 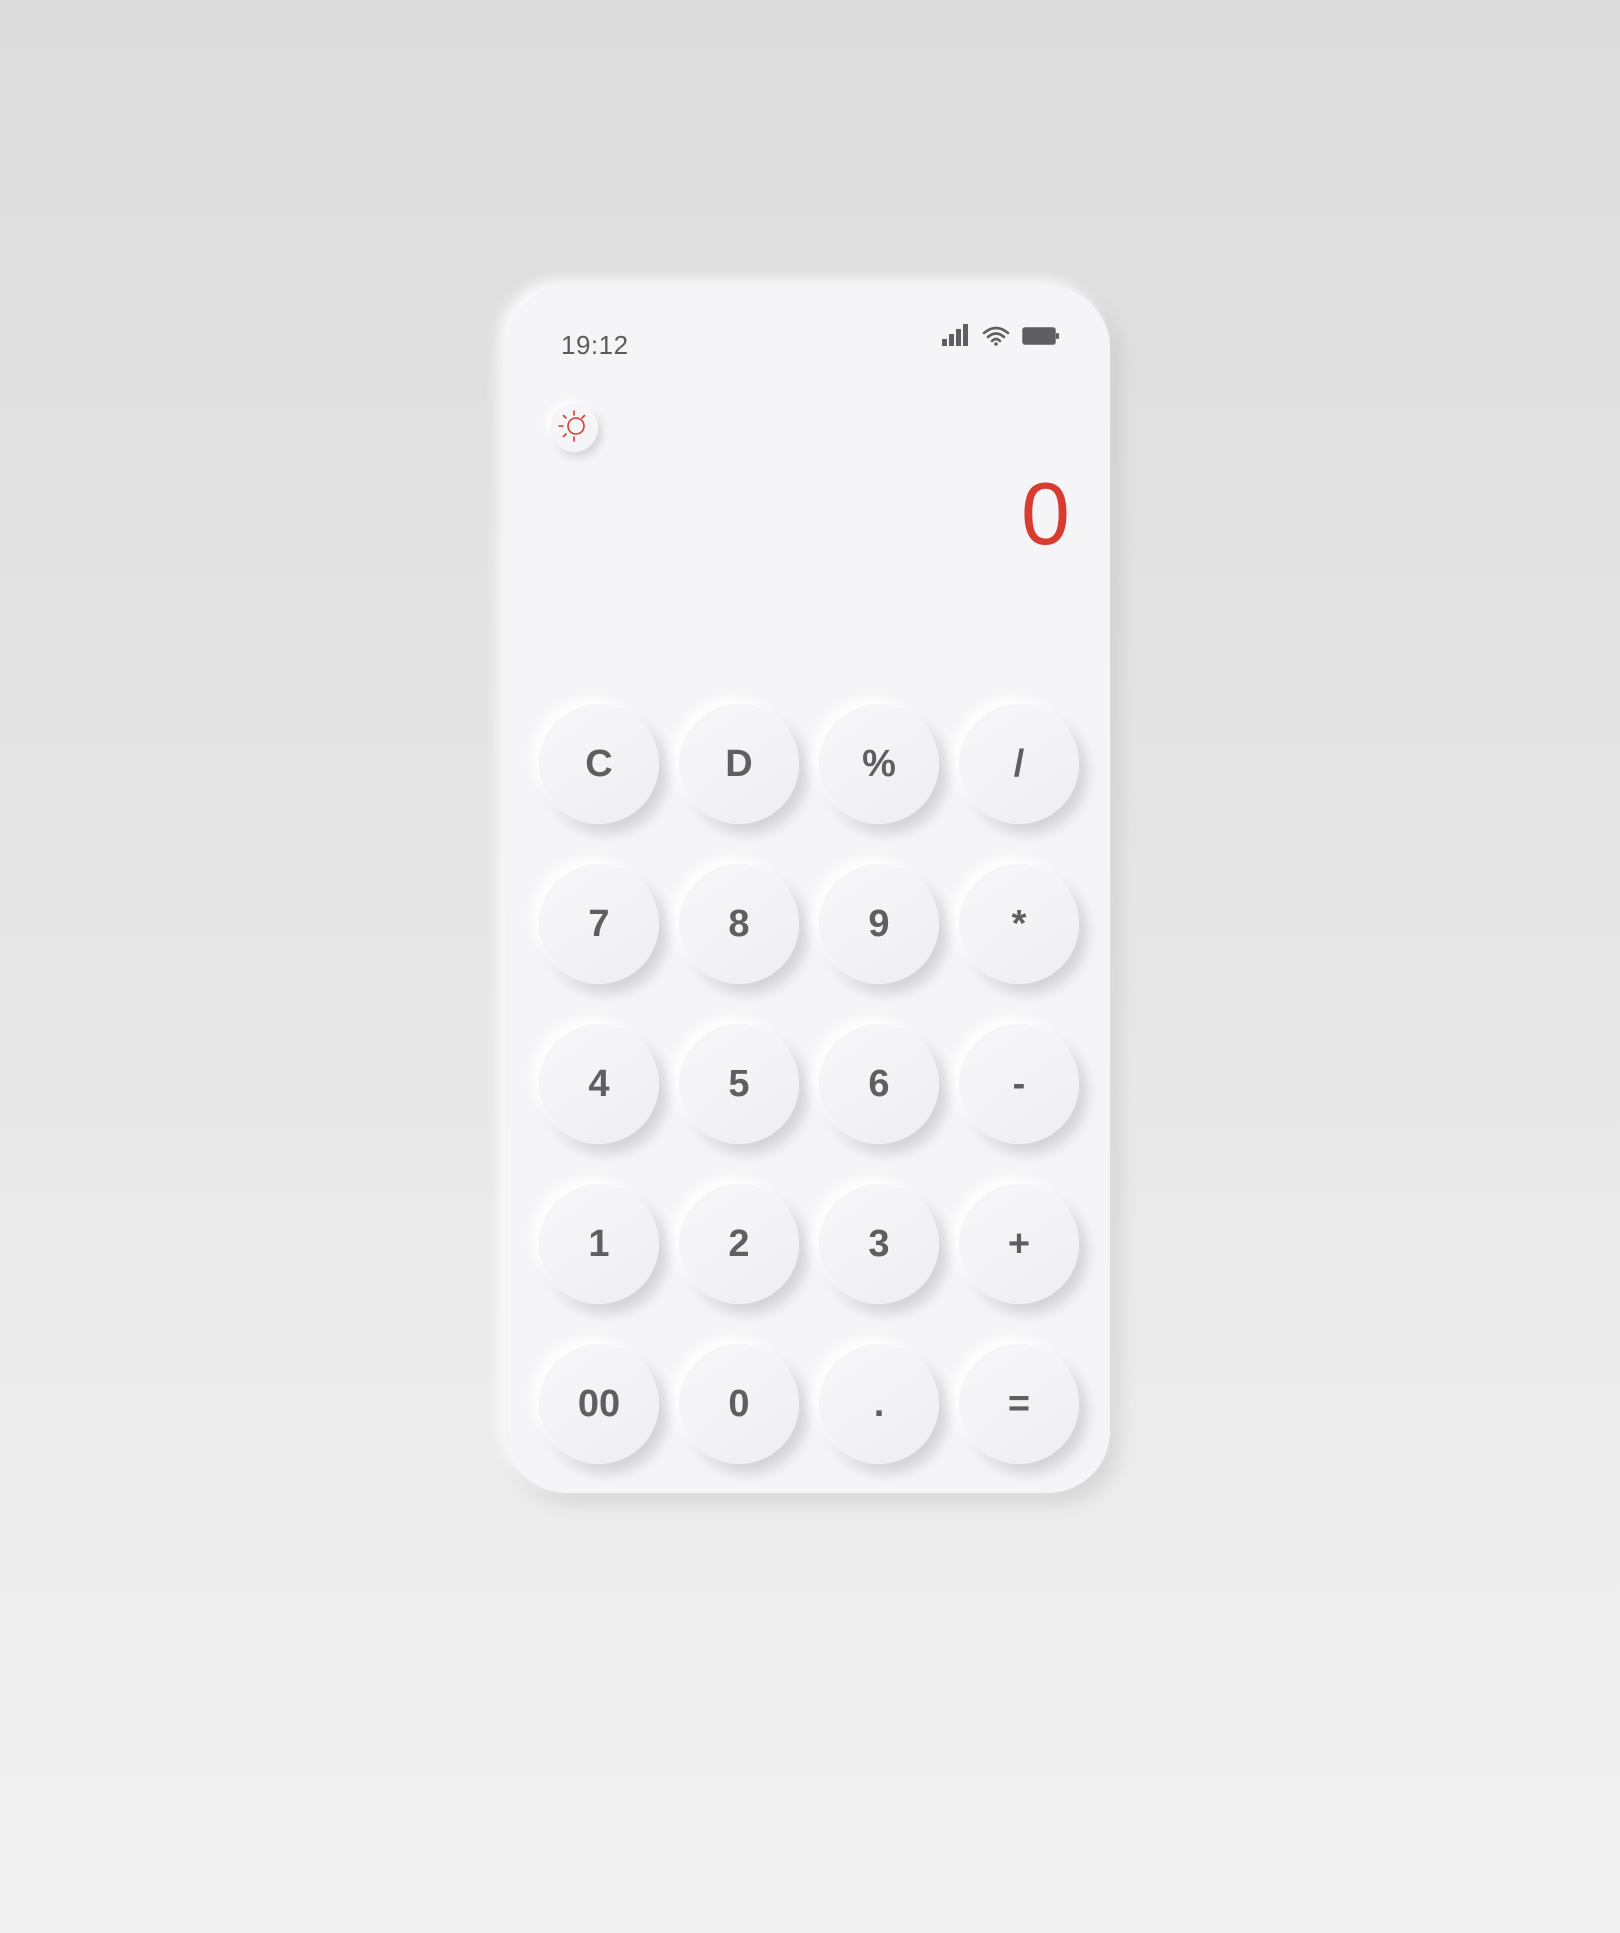 I want to click on wifi-icon, so click(x=996, y=336).